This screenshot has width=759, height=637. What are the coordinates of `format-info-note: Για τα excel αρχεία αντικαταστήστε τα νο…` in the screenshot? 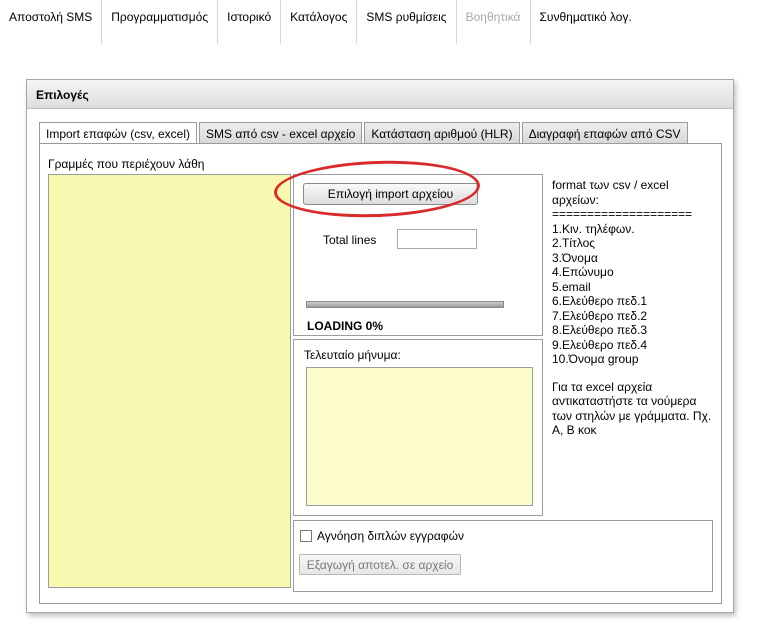 It's located at (632, 408).